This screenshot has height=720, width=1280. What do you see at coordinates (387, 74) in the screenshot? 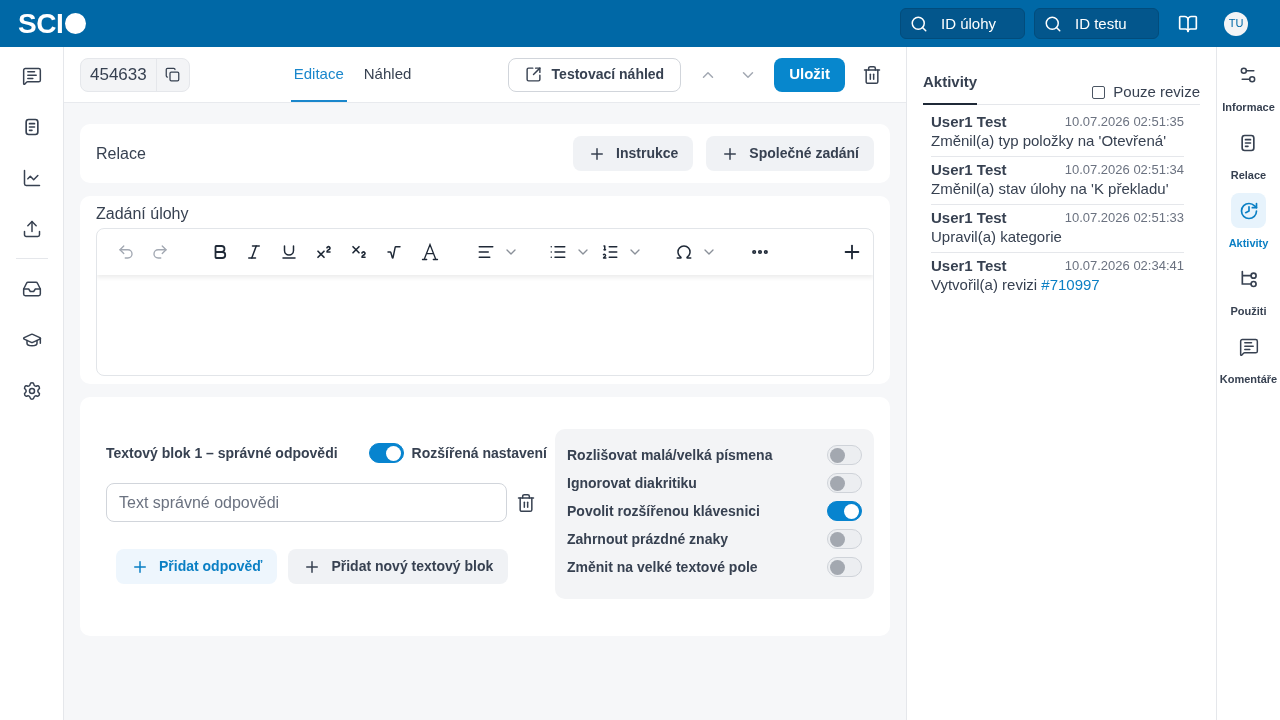
I see `tab: Náhled` at bounding box center [387, 74].